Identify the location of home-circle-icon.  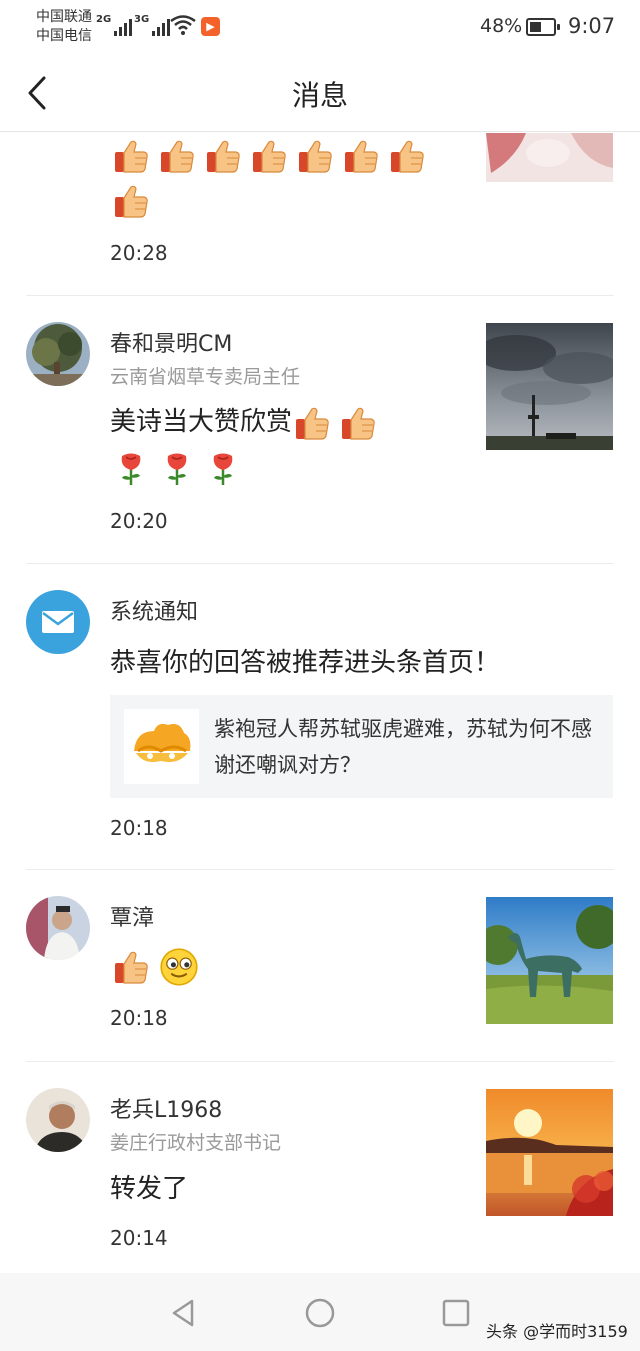
(320, 1313).